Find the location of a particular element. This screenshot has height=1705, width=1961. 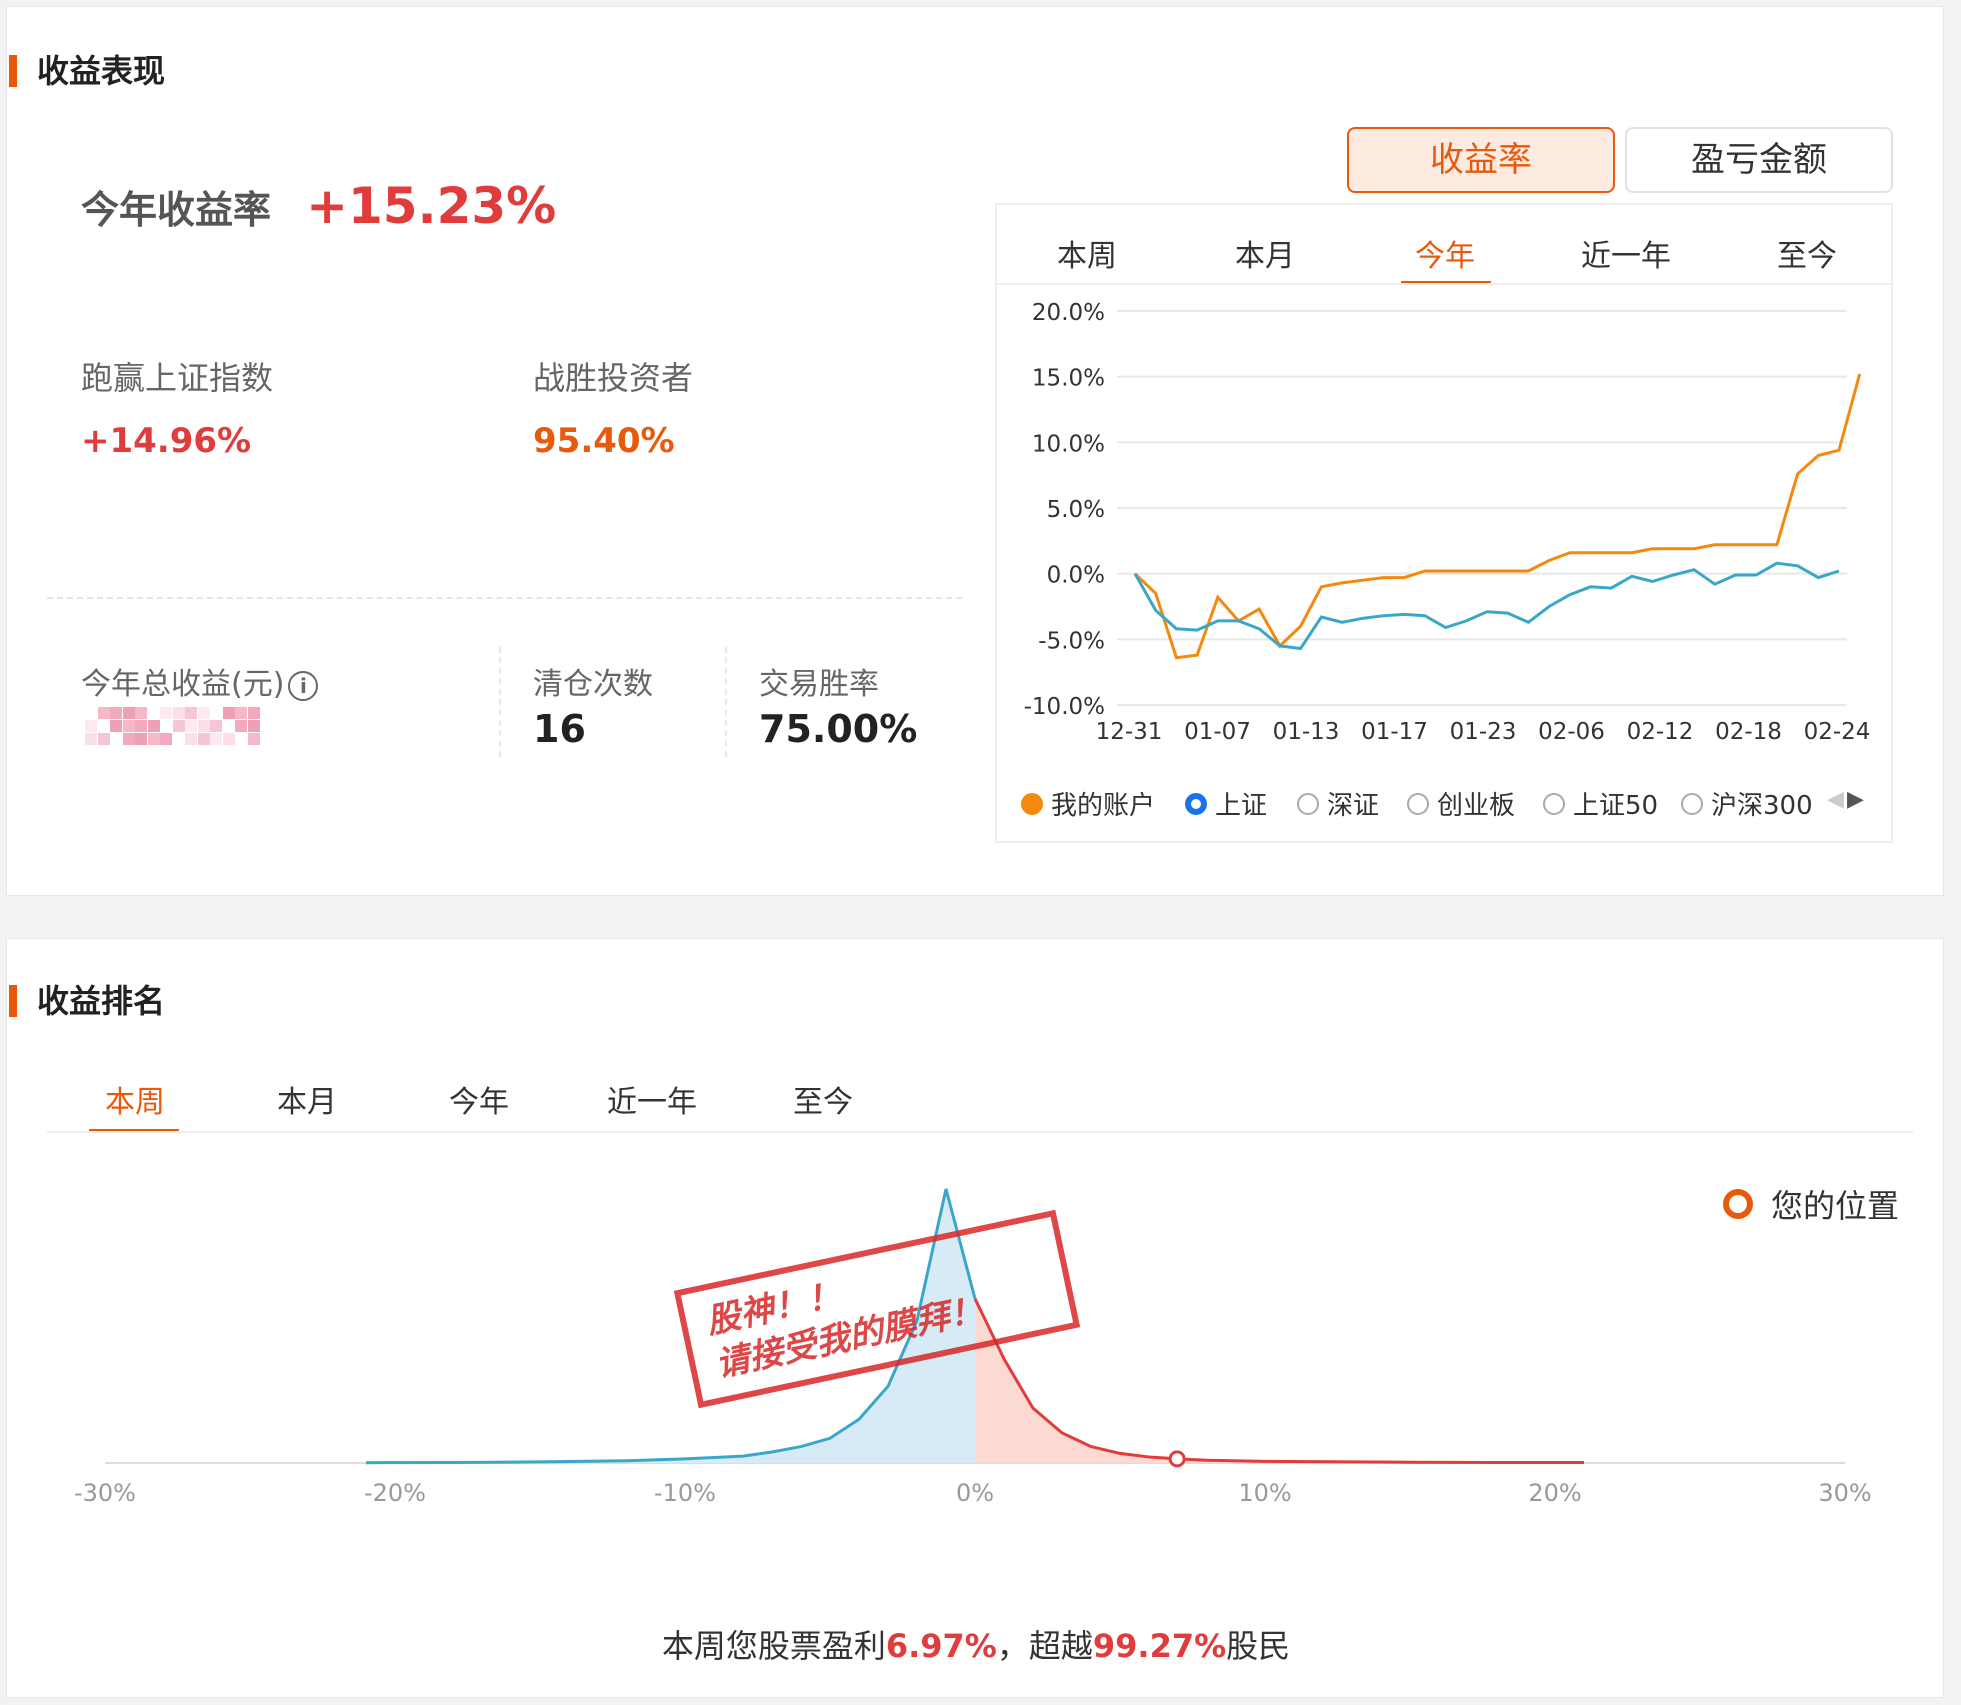

divider is located at coordinates (504, 598).